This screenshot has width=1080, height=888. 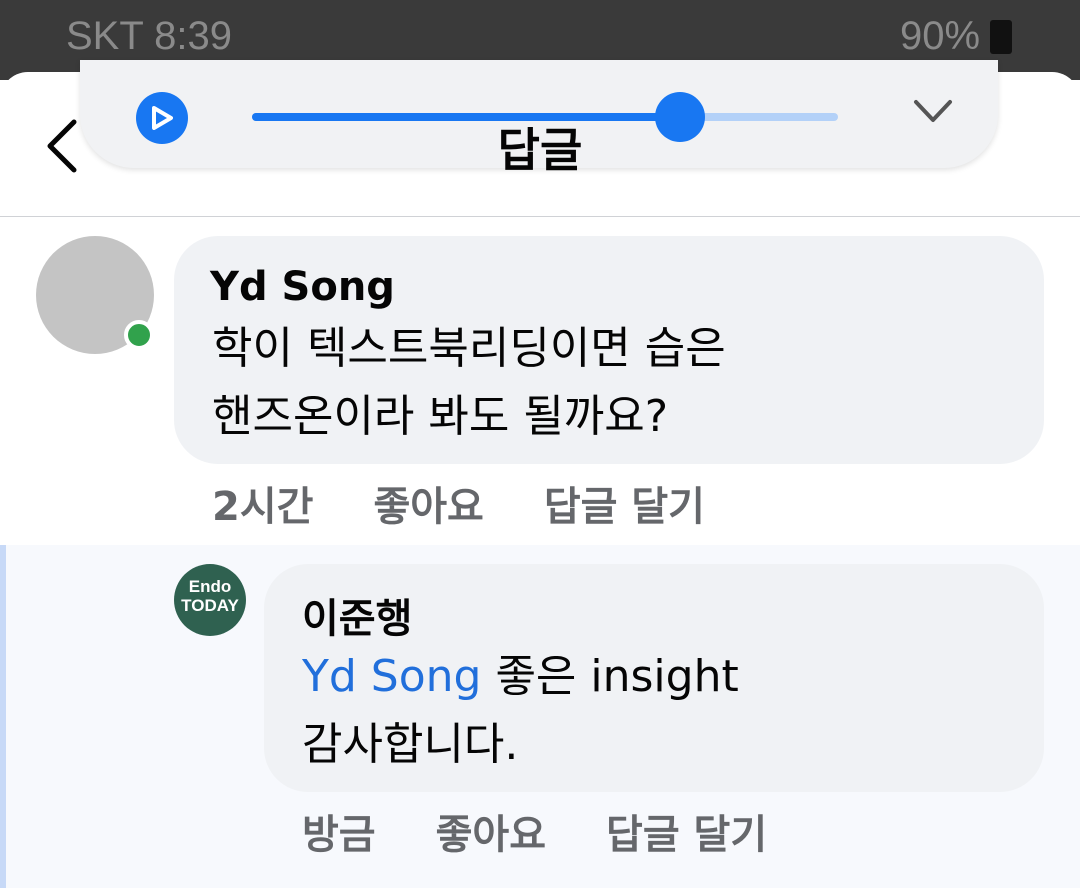 What do you see at coordinates (149, 36) in the screenshot?
I see `carrier-time: SKT 8:39` at bounding box center [149, 36].